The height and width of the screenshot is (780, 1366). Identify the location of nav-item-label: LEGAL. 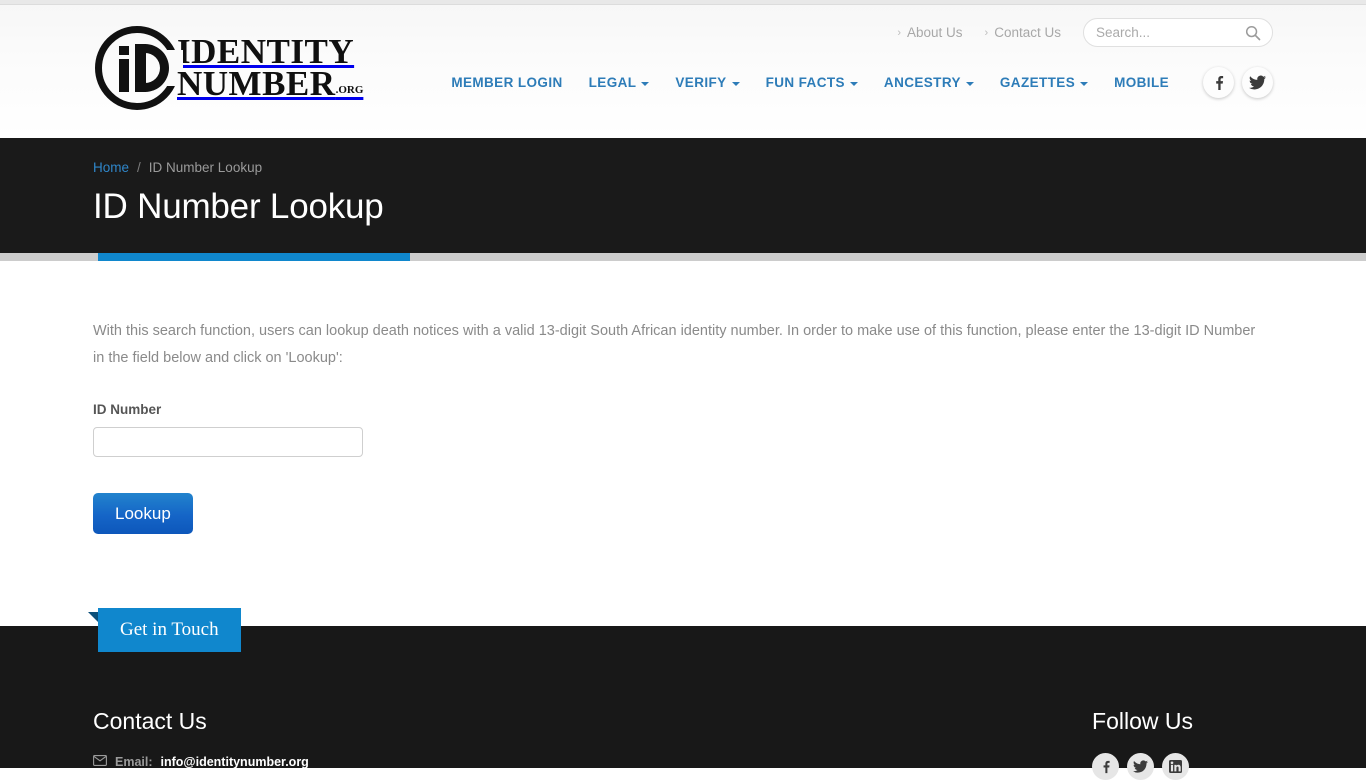
(612, 82).